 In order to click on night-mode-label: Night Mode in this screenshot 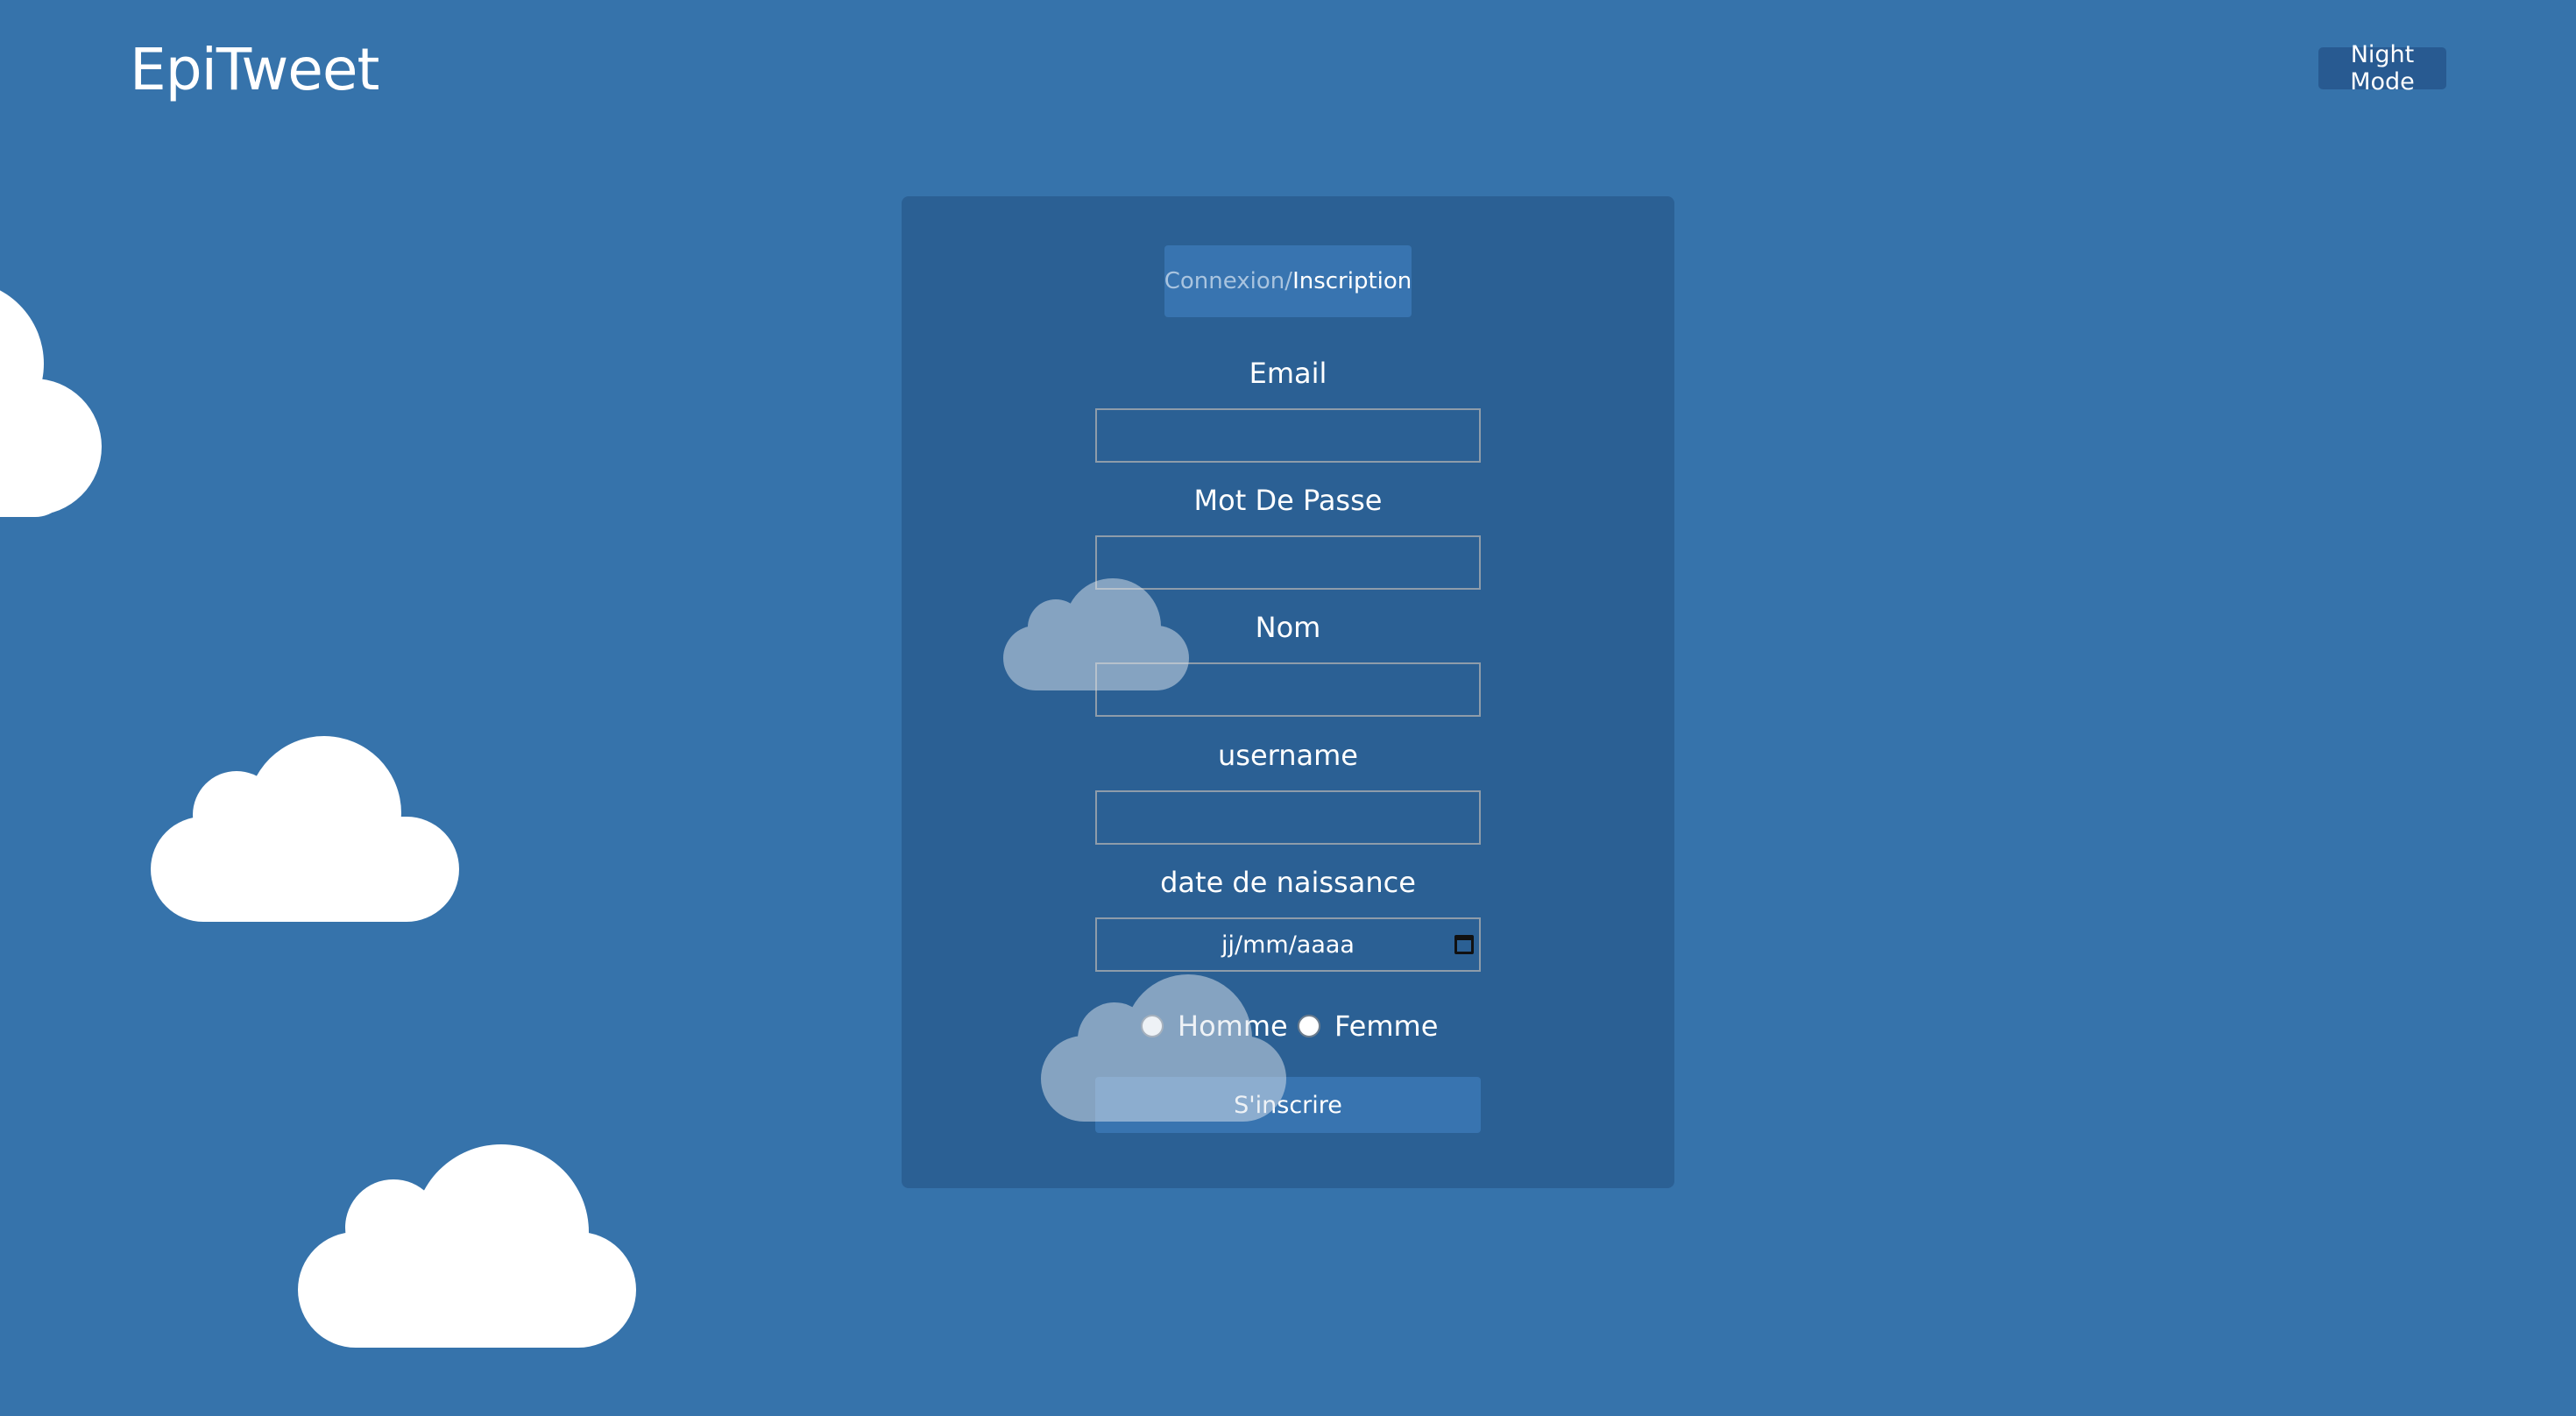, I will do `click(2382, 68)`.